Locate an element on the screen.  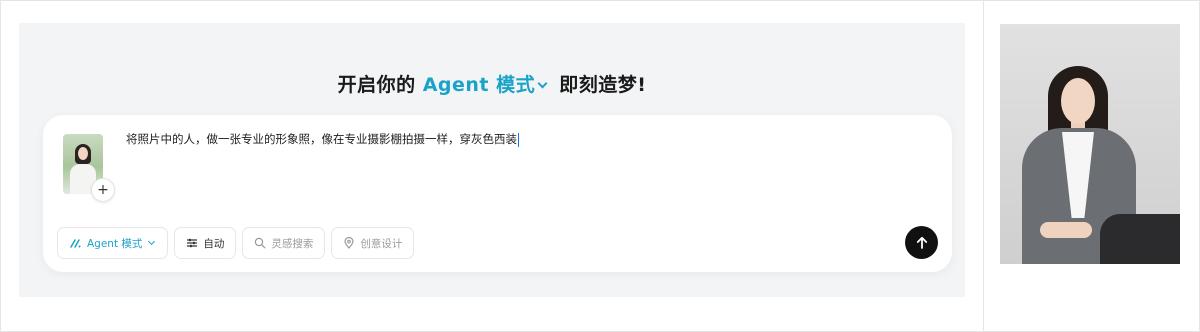
plus-icon: + is located at coordinates (103, 190).